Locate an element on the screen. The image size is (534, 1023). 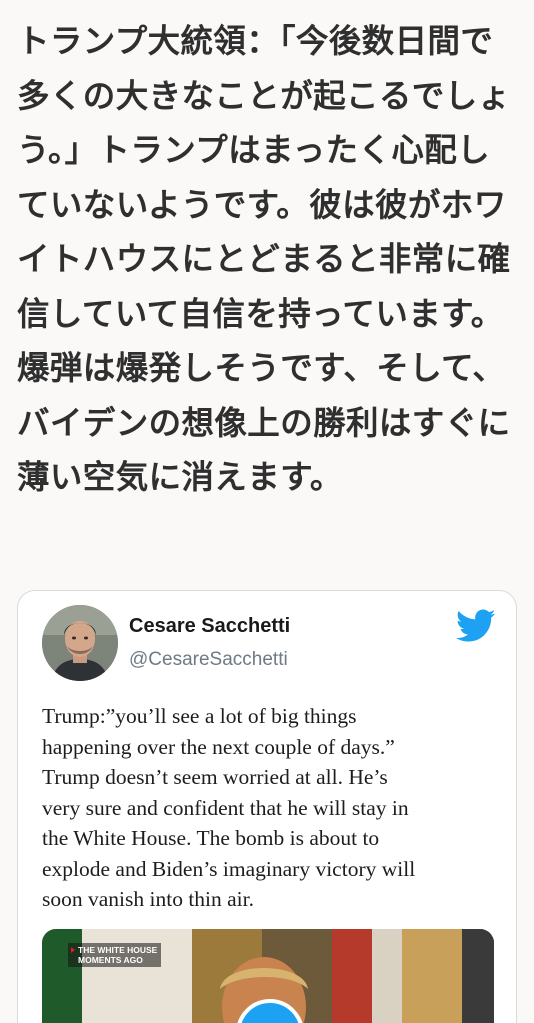
article-line: 爆弾は爆発しそうです、そして、 is located at coordinates (261, 368).